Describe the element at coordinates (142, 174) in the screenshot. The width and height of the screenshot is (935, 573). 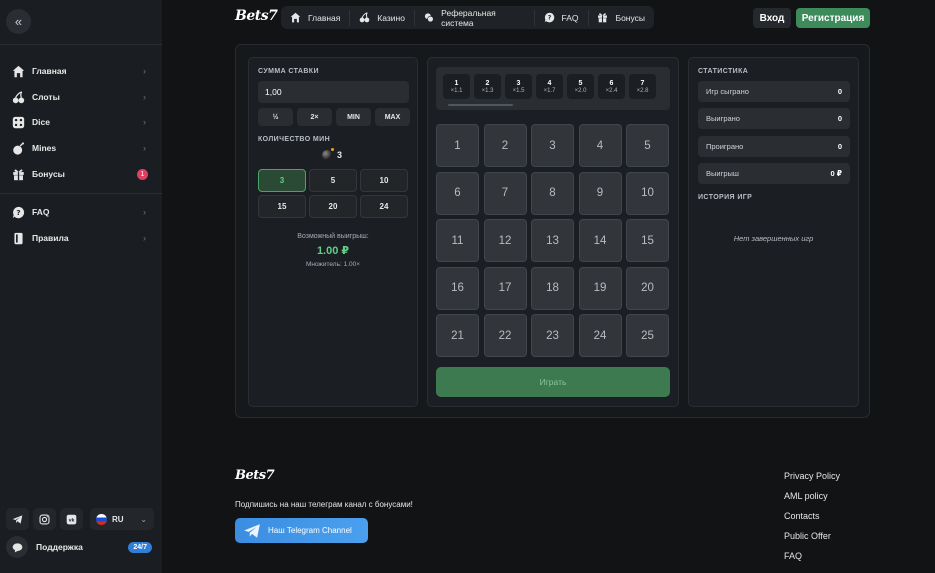
I see `notification-badge: 1` at that location.